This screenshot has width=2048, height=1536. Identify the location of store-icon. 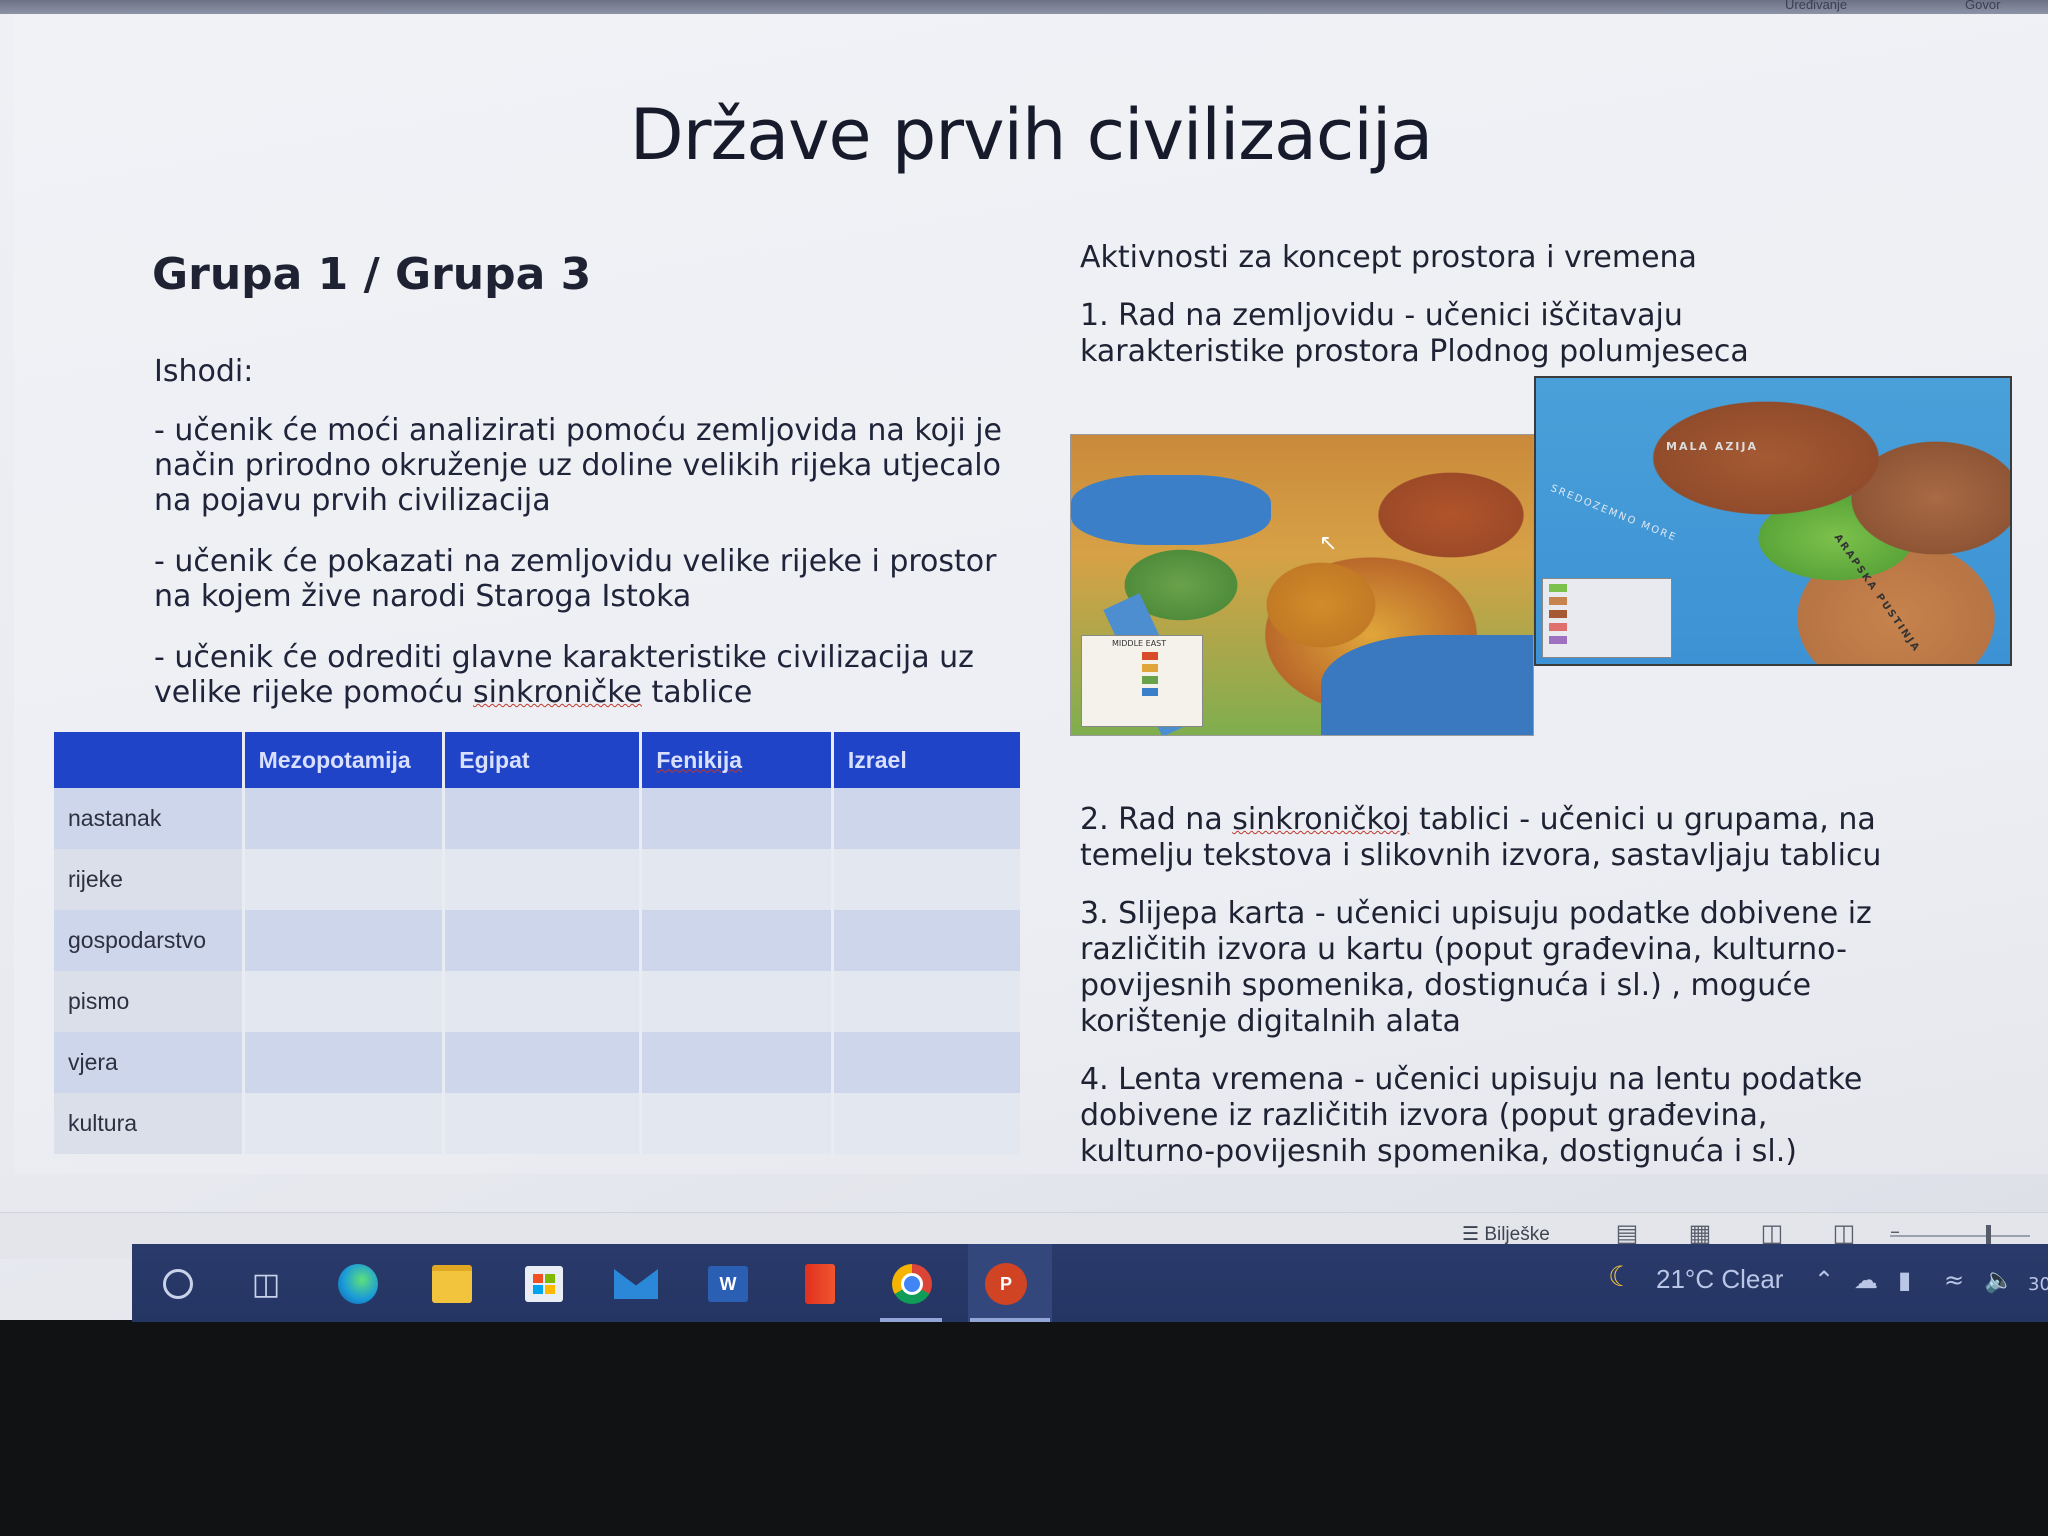
(544, 1284).